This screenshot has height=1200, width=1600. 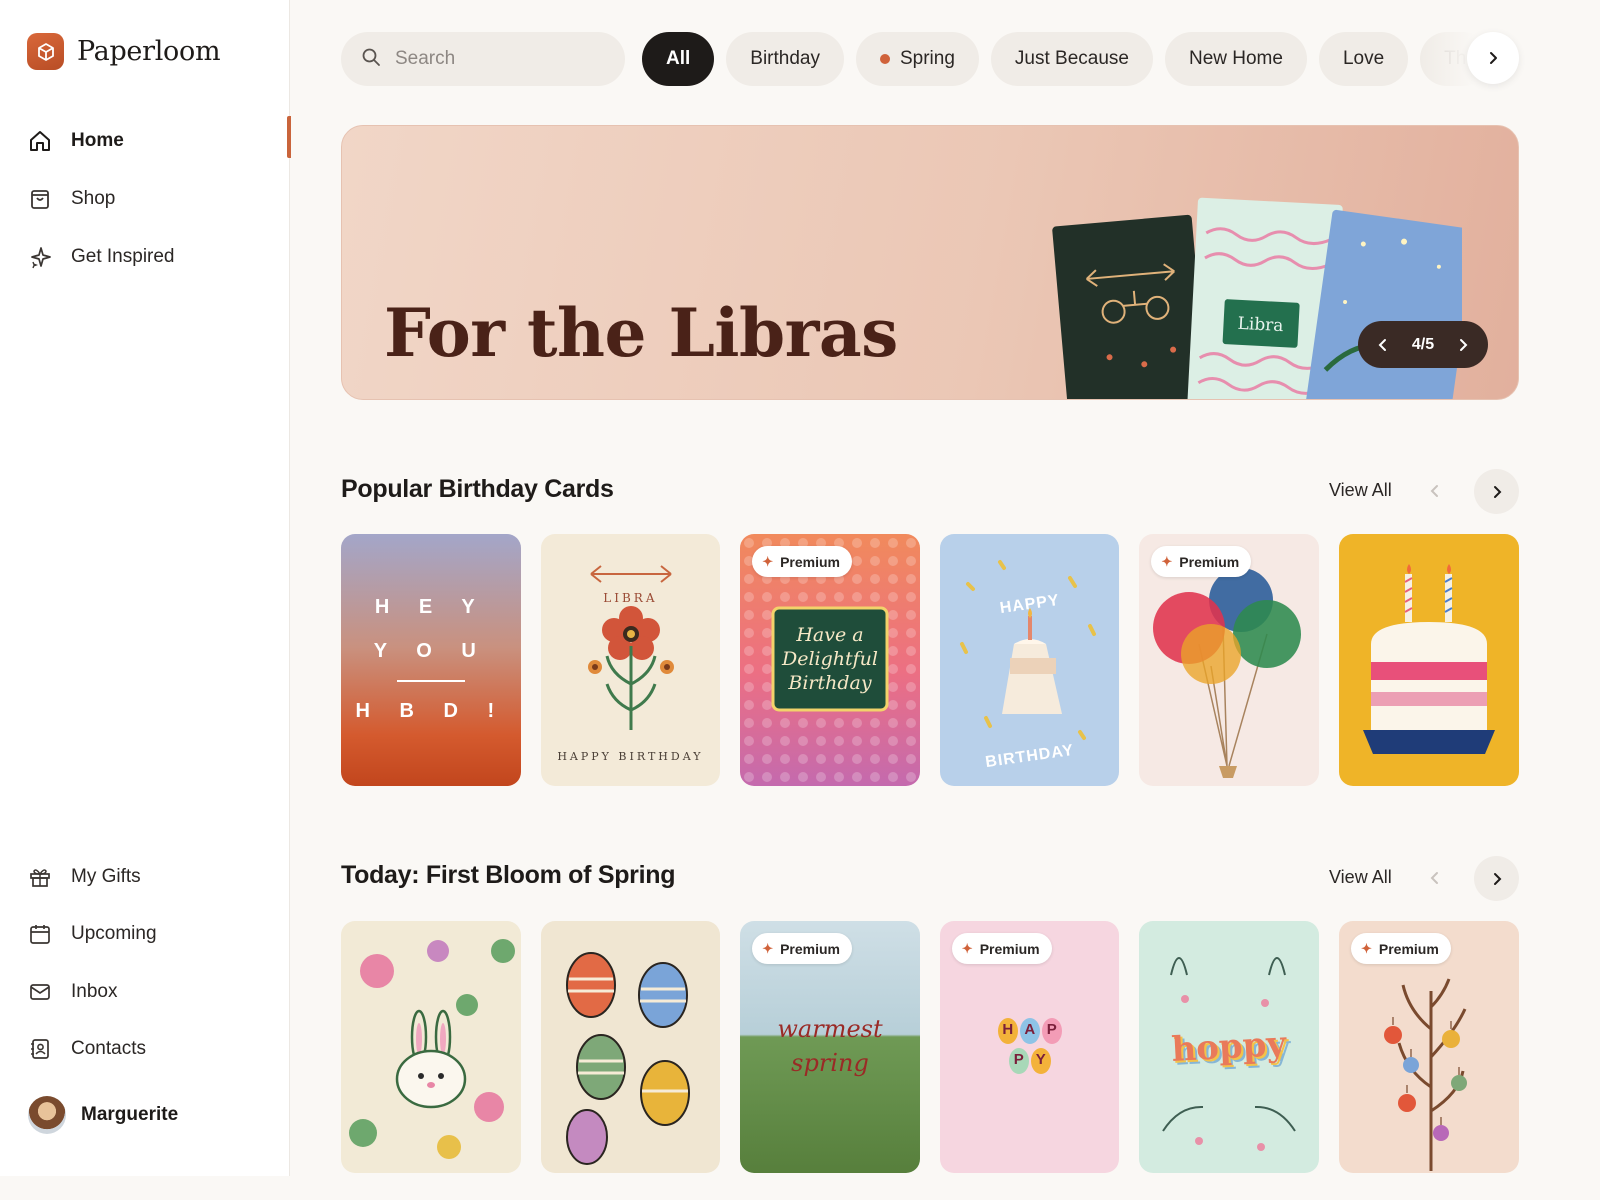 I want to click on chips-next-button, so click(x=1493, y=58).